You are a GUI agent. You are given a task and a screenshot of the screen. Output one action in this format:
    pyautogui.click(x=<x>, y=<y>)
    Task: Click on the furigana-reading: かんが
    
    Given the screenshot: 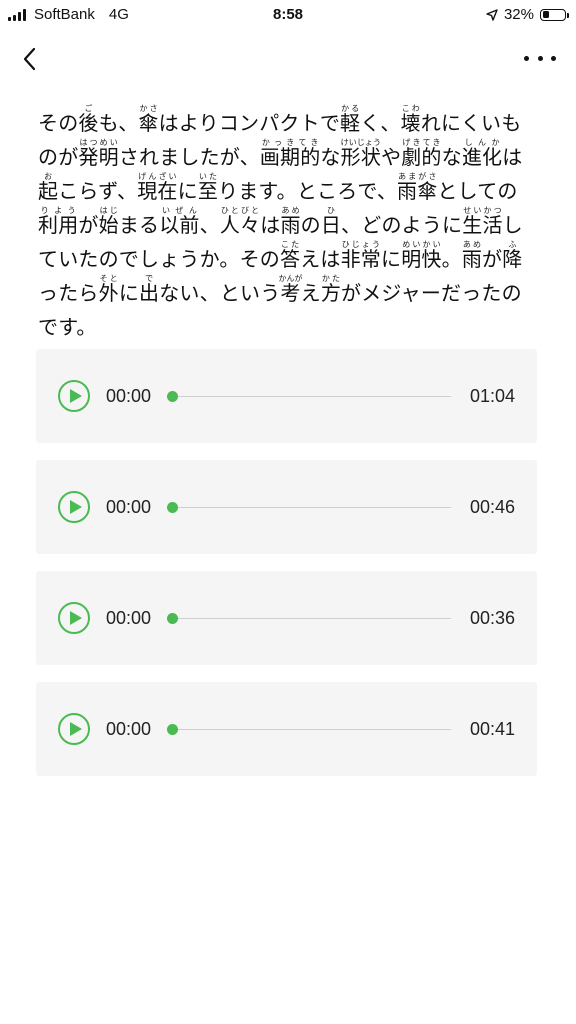 What is the action you would take?
    pyautogui.click(x=290, y=278)
    